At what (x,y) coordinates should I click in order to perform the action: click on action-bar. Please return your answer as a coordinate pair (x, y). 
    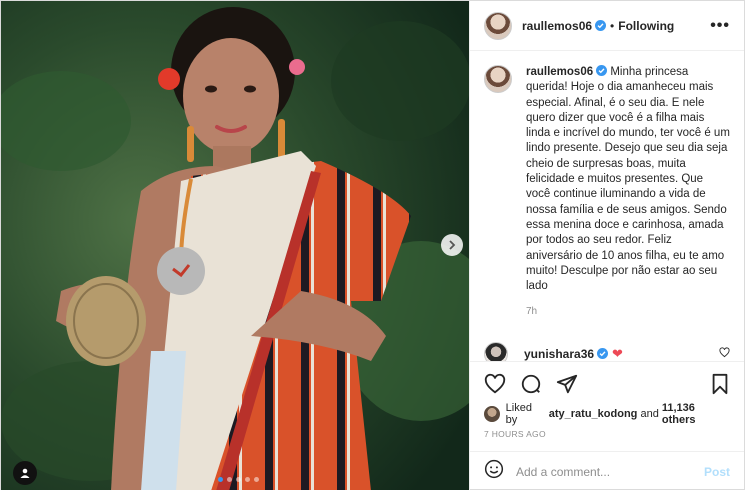
    Looking at the image, I should click on (607, 383).